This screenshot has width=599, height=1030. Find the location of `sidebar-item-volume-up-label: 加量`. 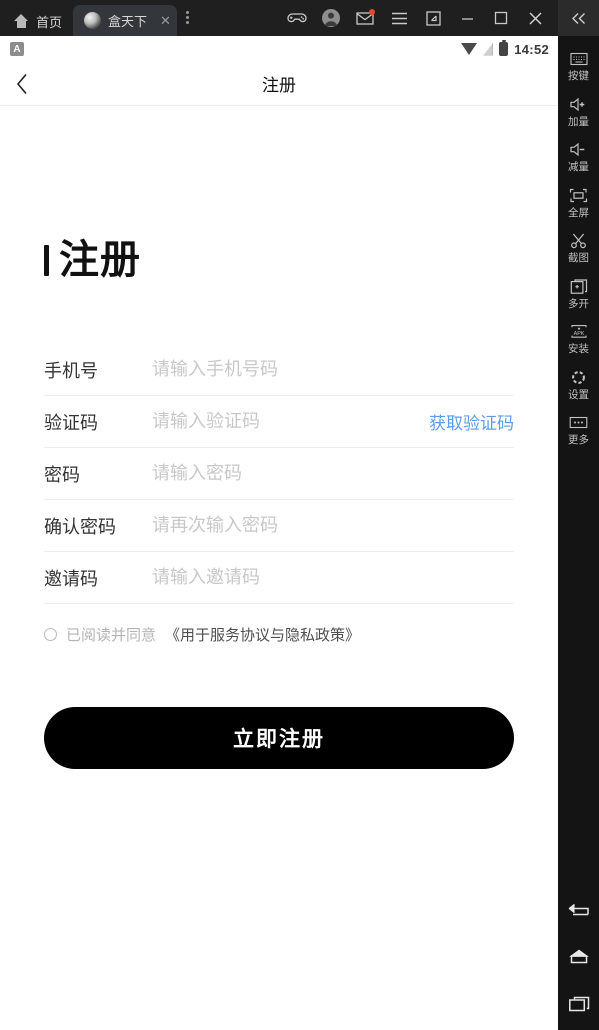

sidebar-item-volume-up-label: 加量 is located at coordinates (578, 121).